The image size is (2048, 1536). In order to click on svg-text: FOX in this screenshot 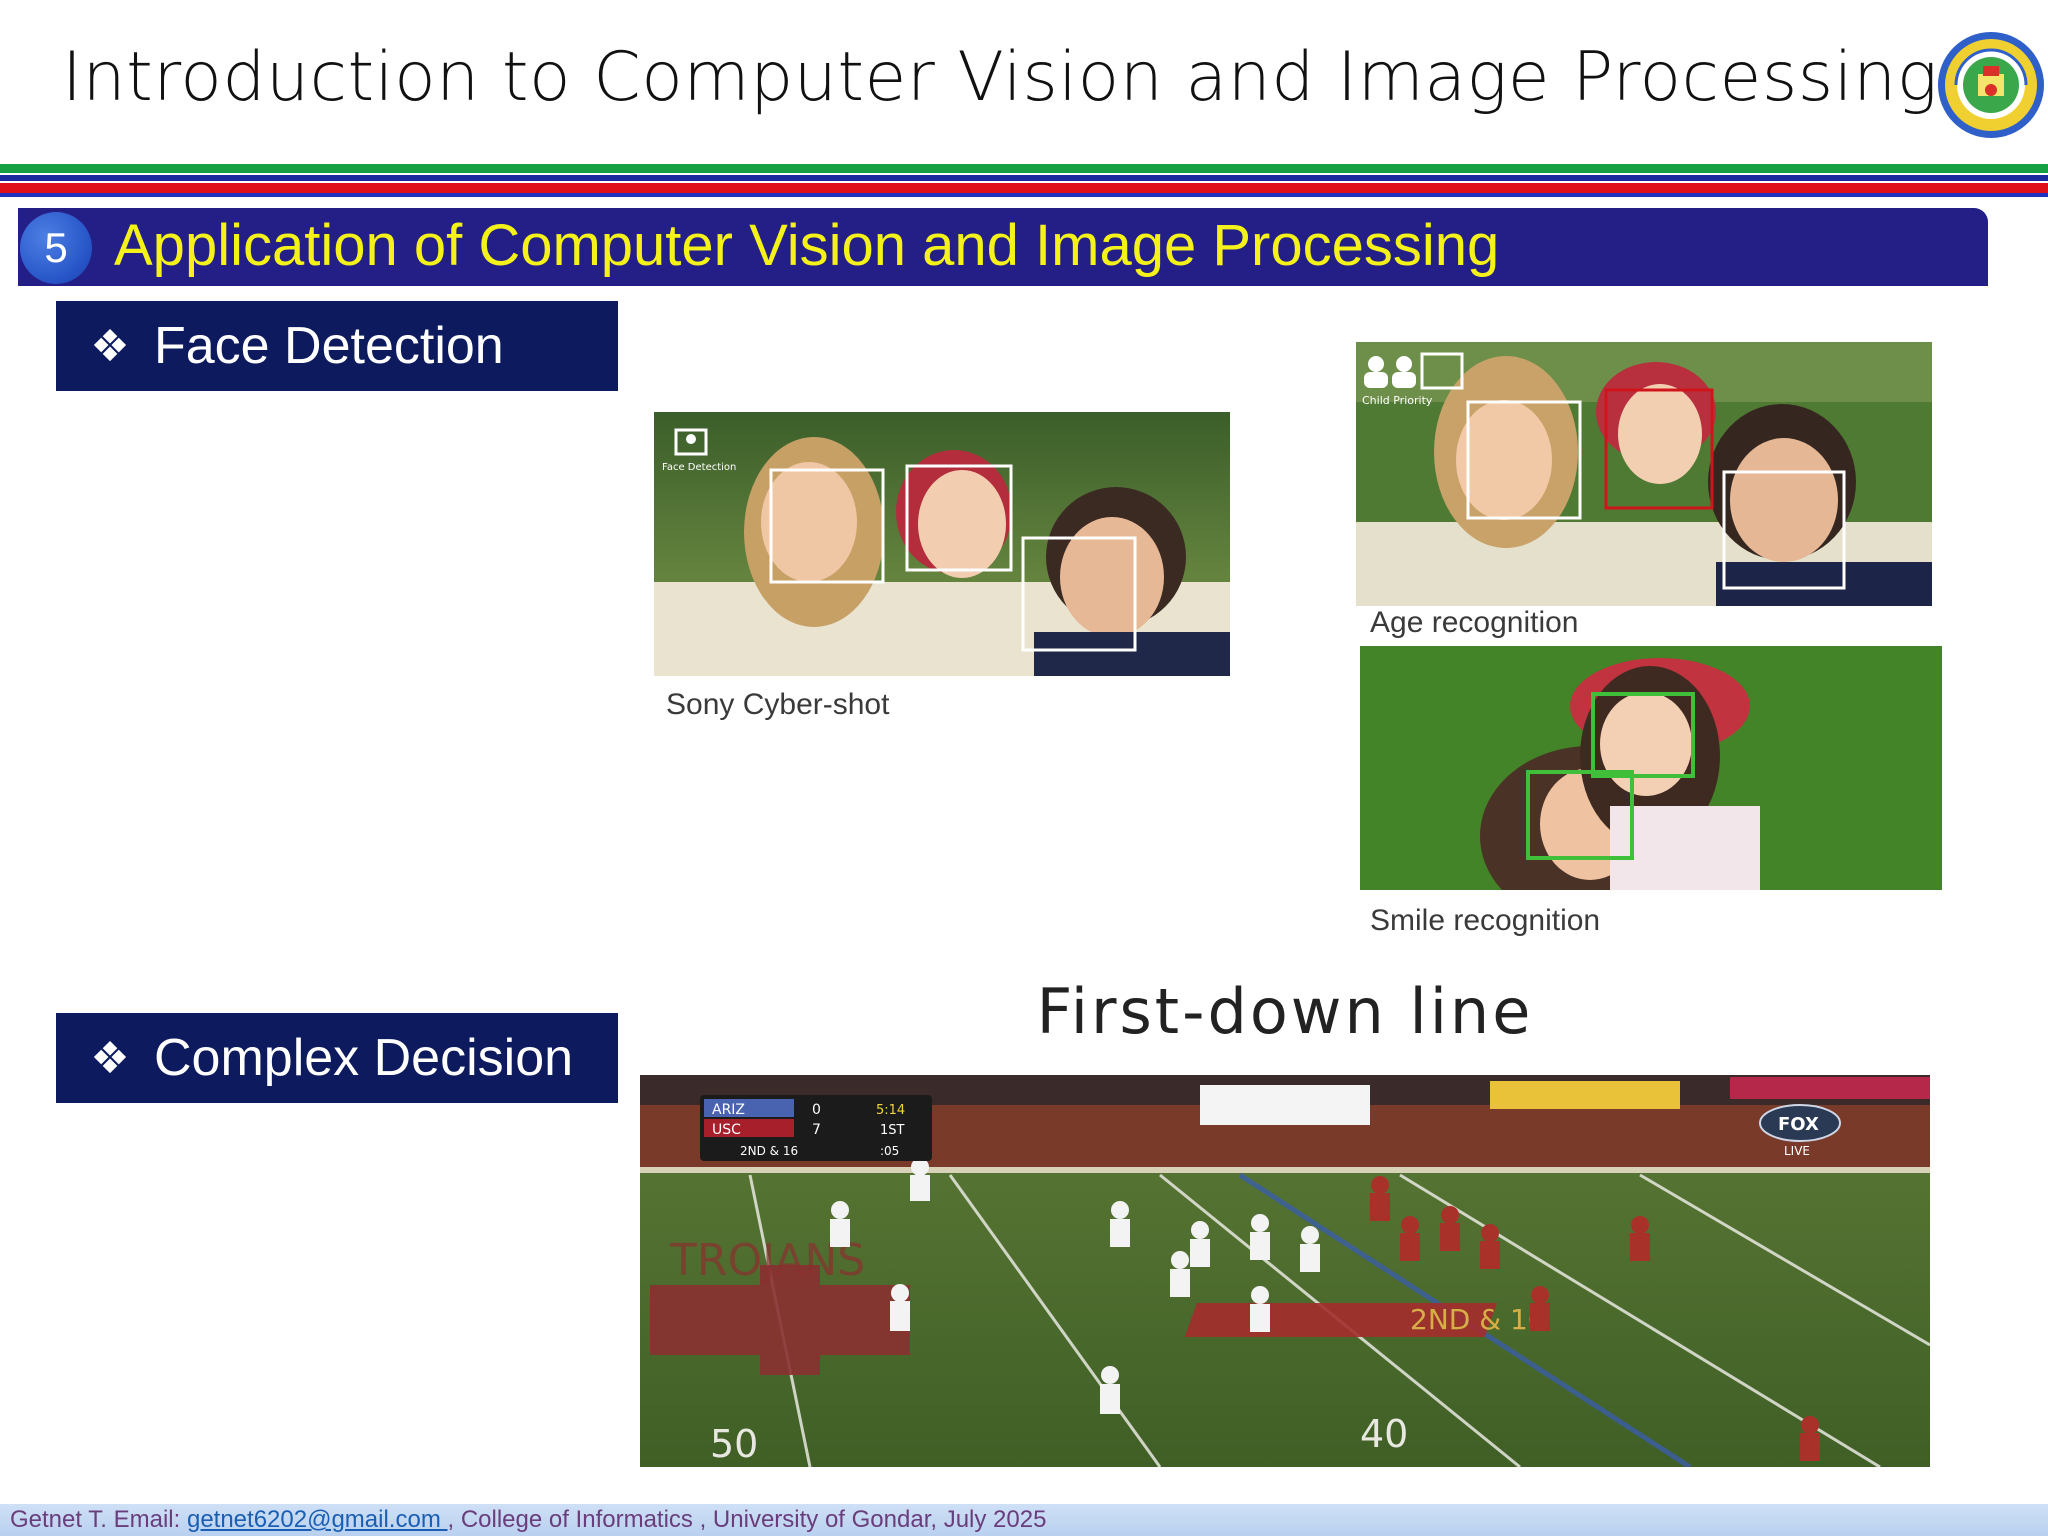, I will do `click(1798, 1124)`.